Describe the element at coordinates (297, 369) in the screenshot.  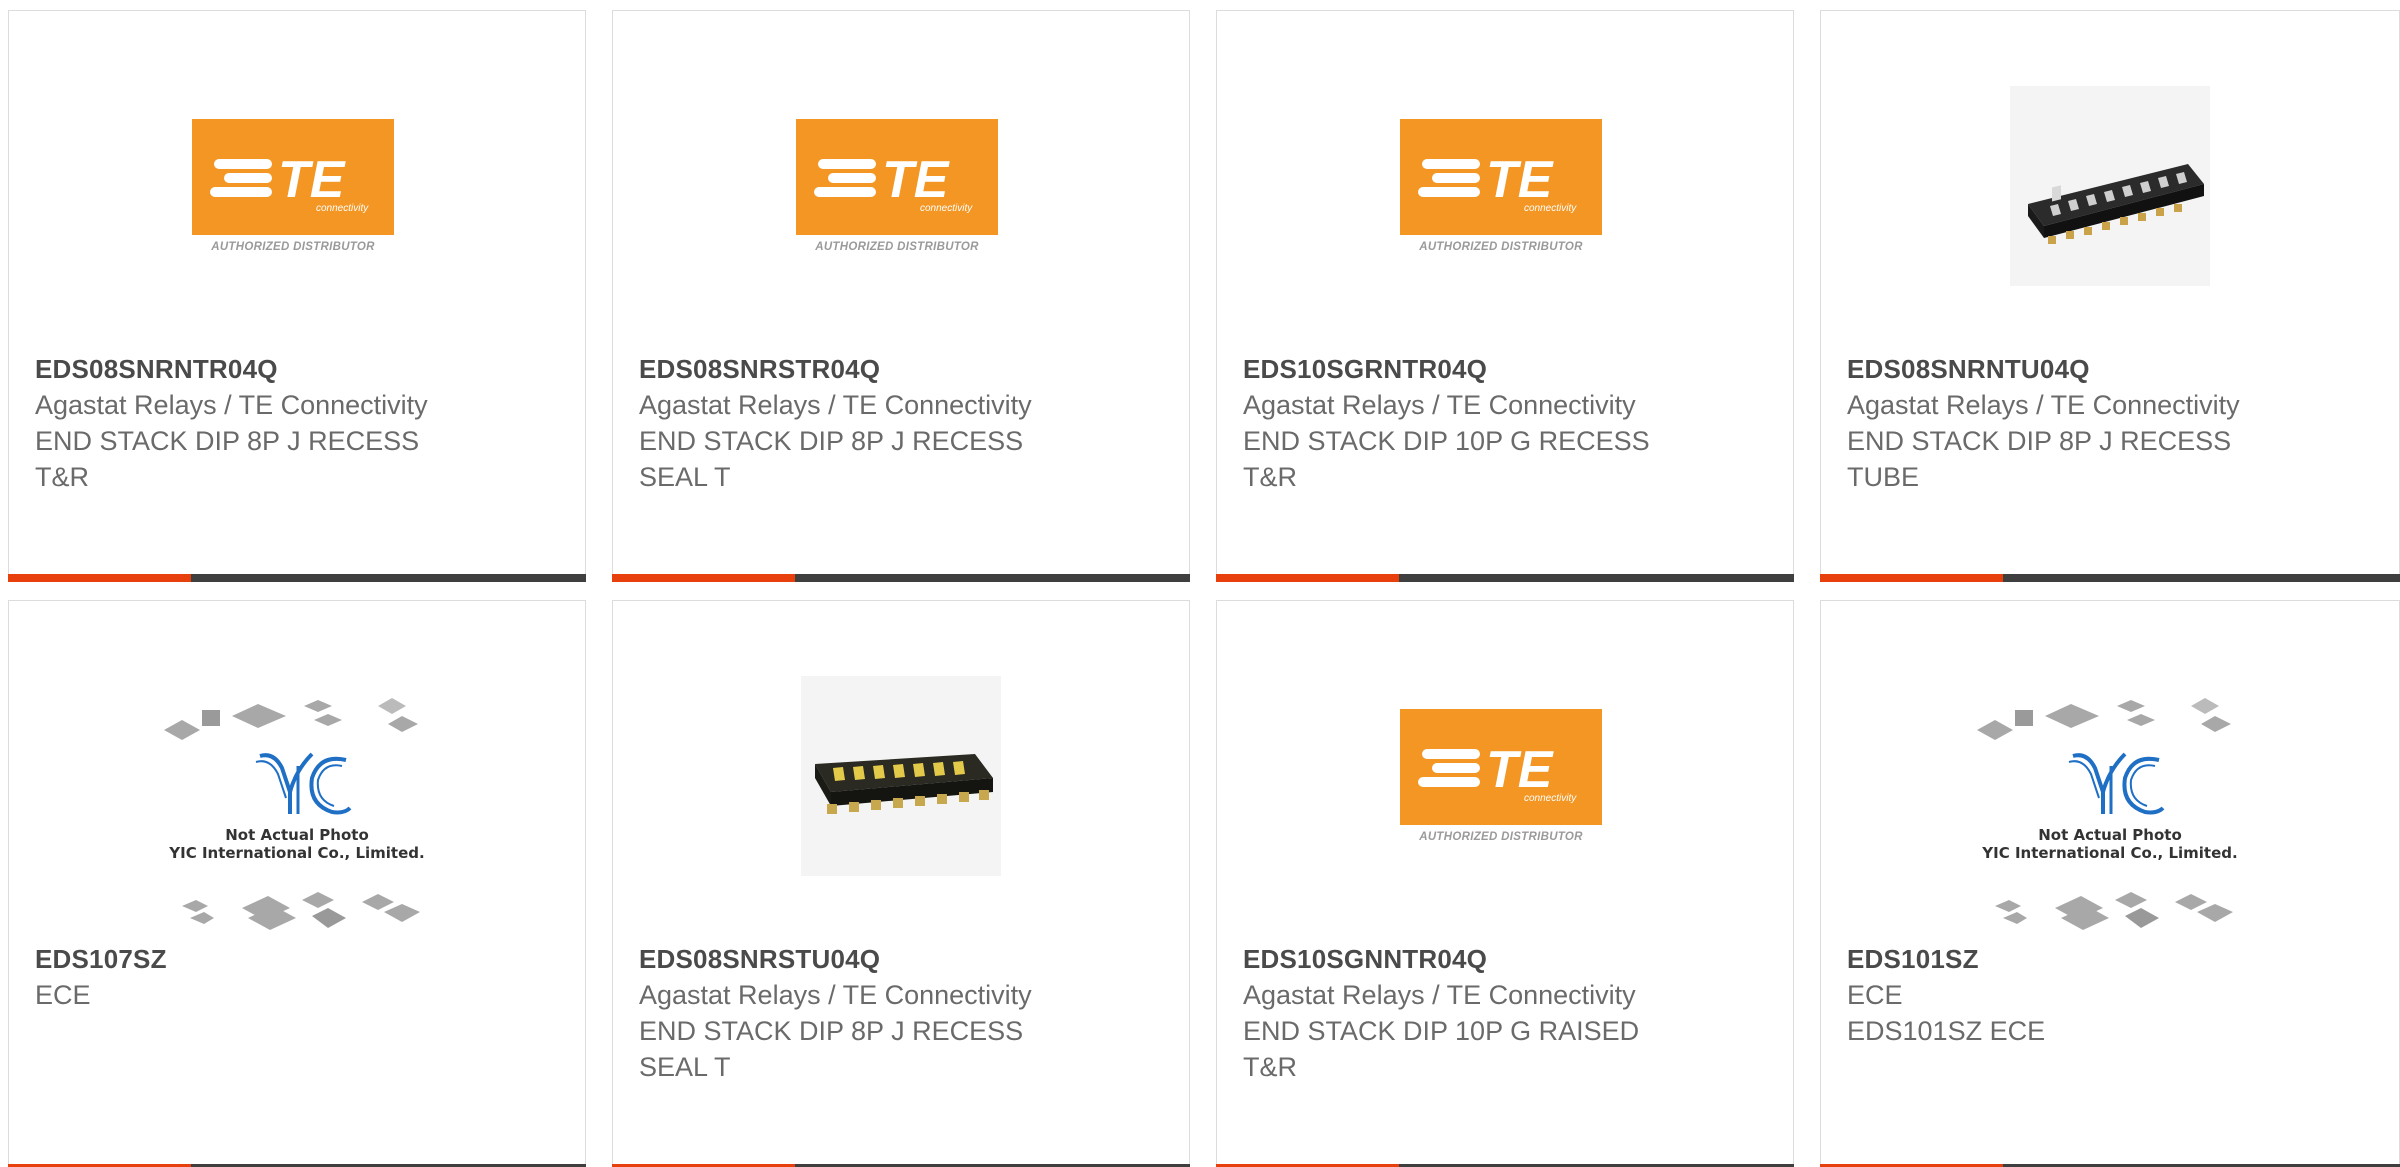
I see `part-number-link: EDS08SNRNTR04Q` at that location.